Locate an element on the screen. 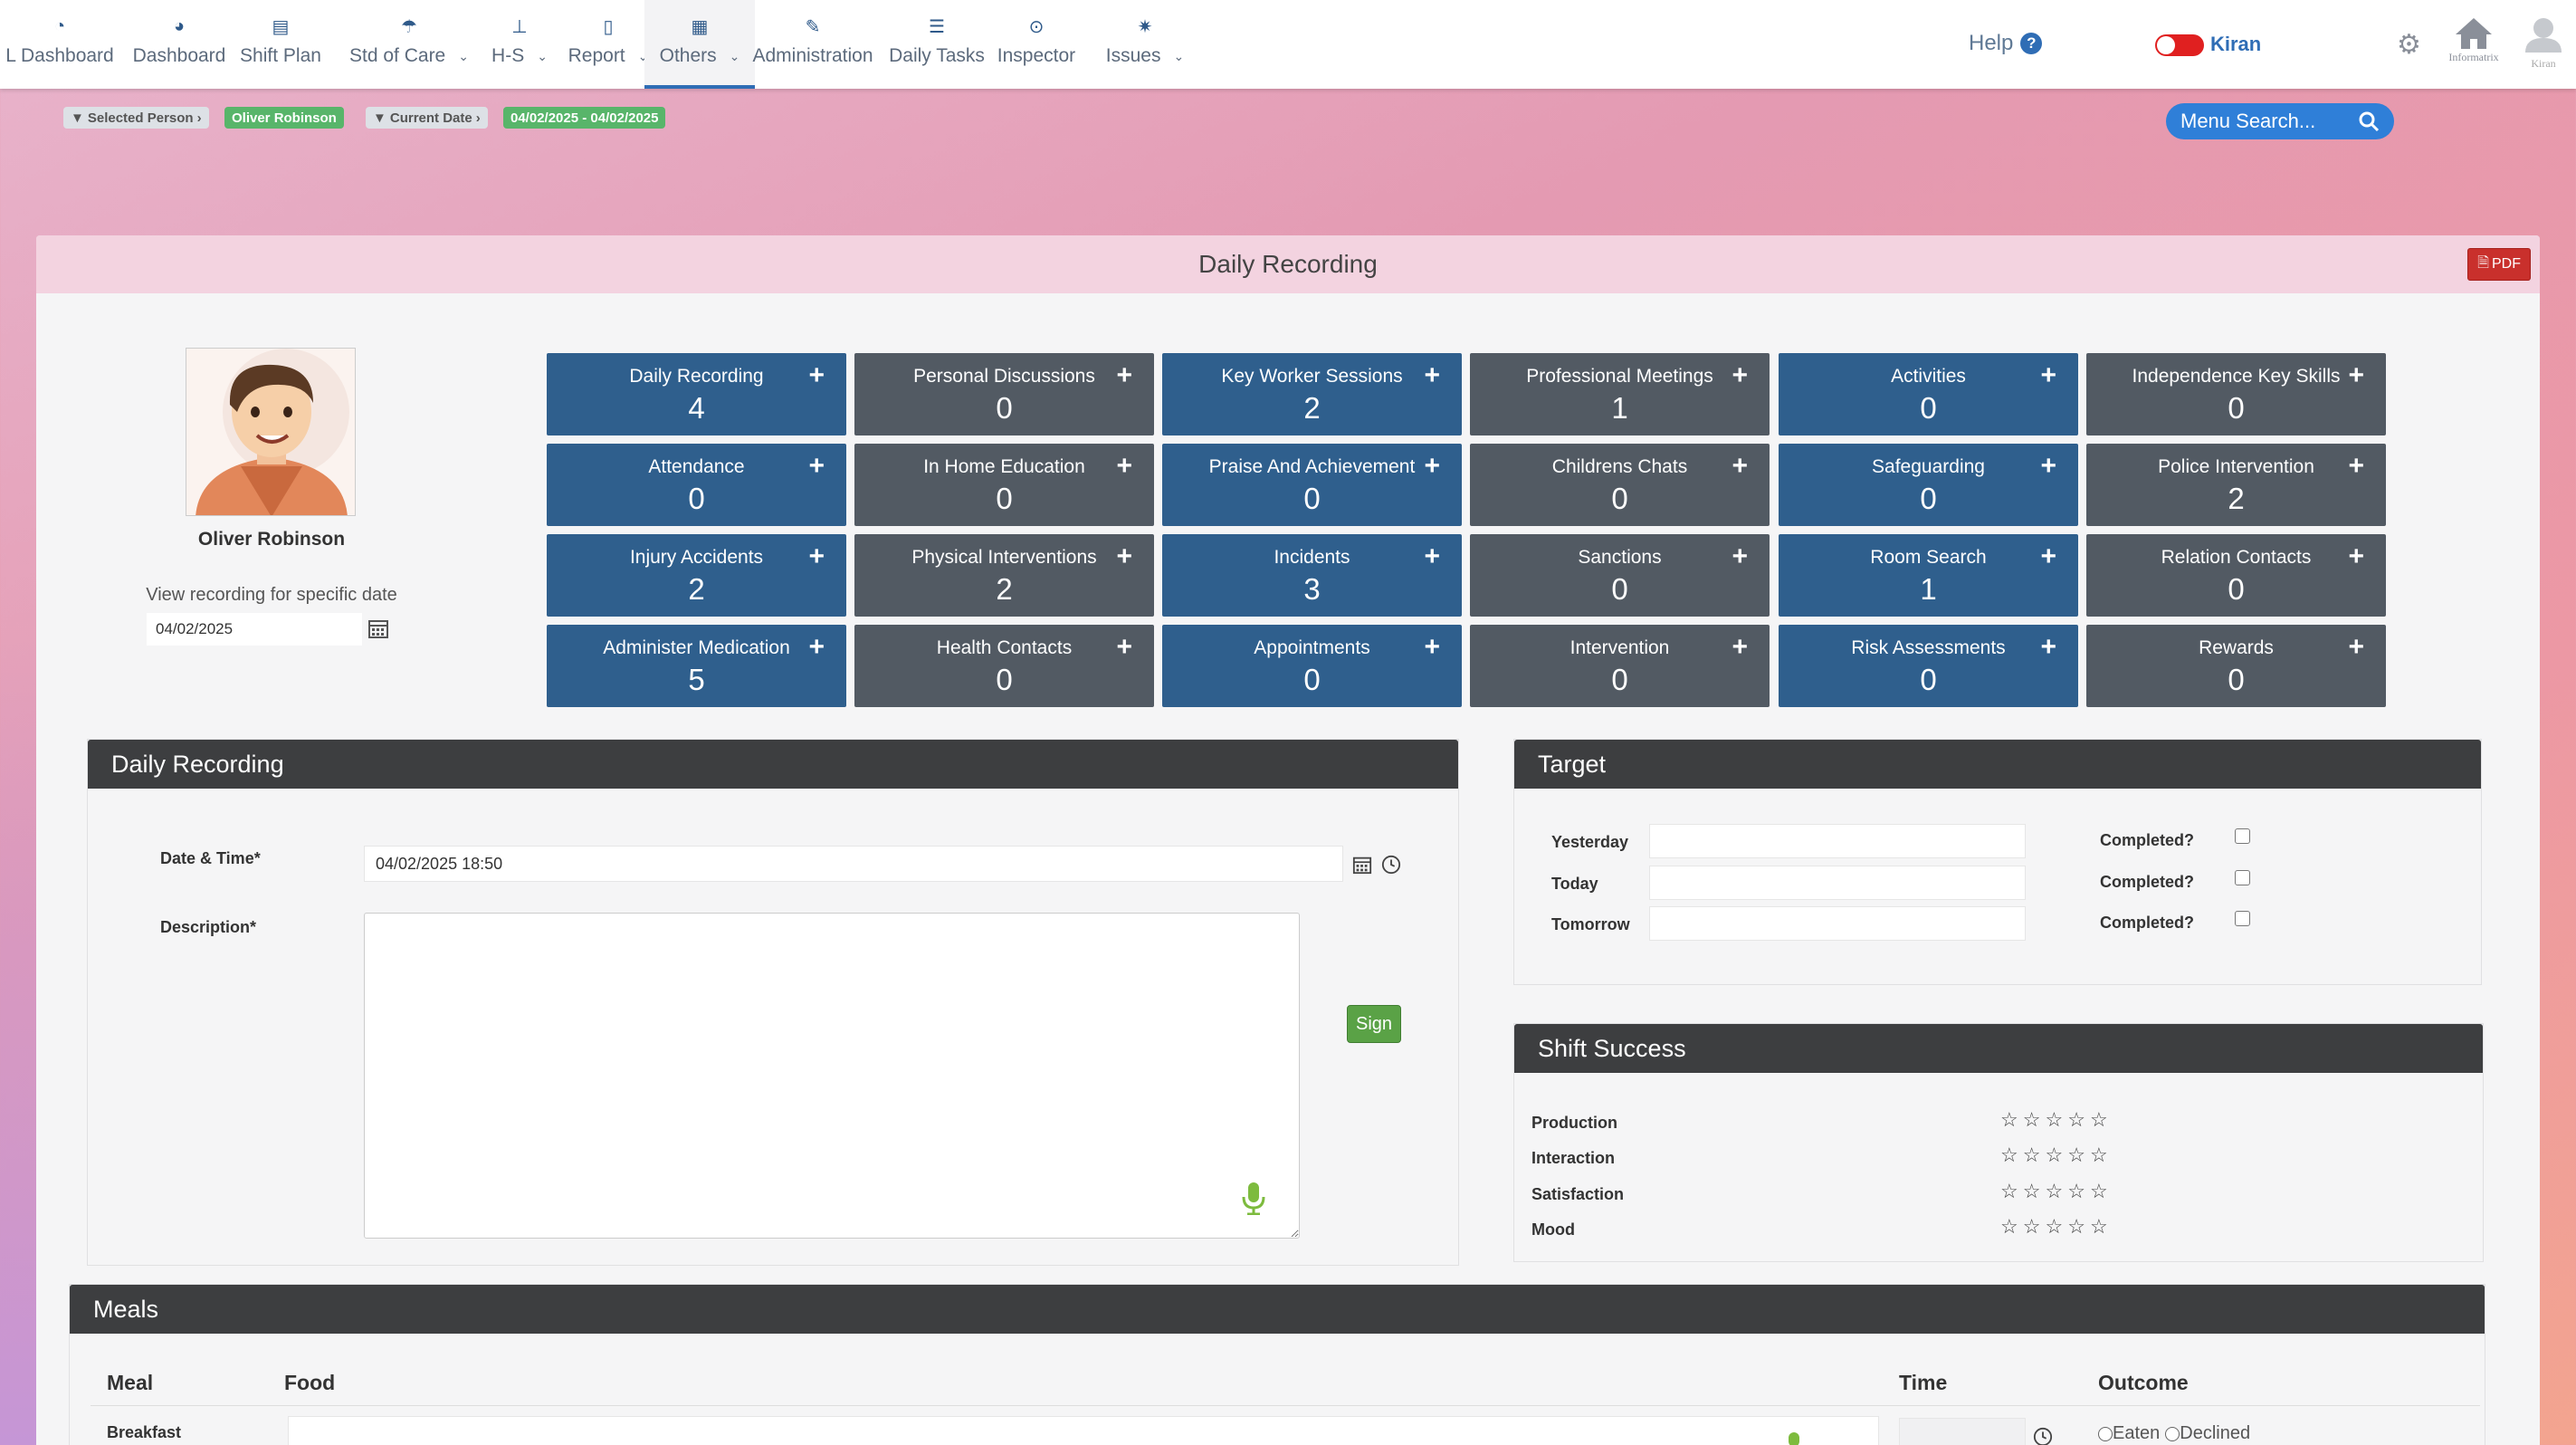 This screenshot has width=2576, height=1445. tile-administer-medication: Administer Medication 5 + is located at coordinates (696, 666).